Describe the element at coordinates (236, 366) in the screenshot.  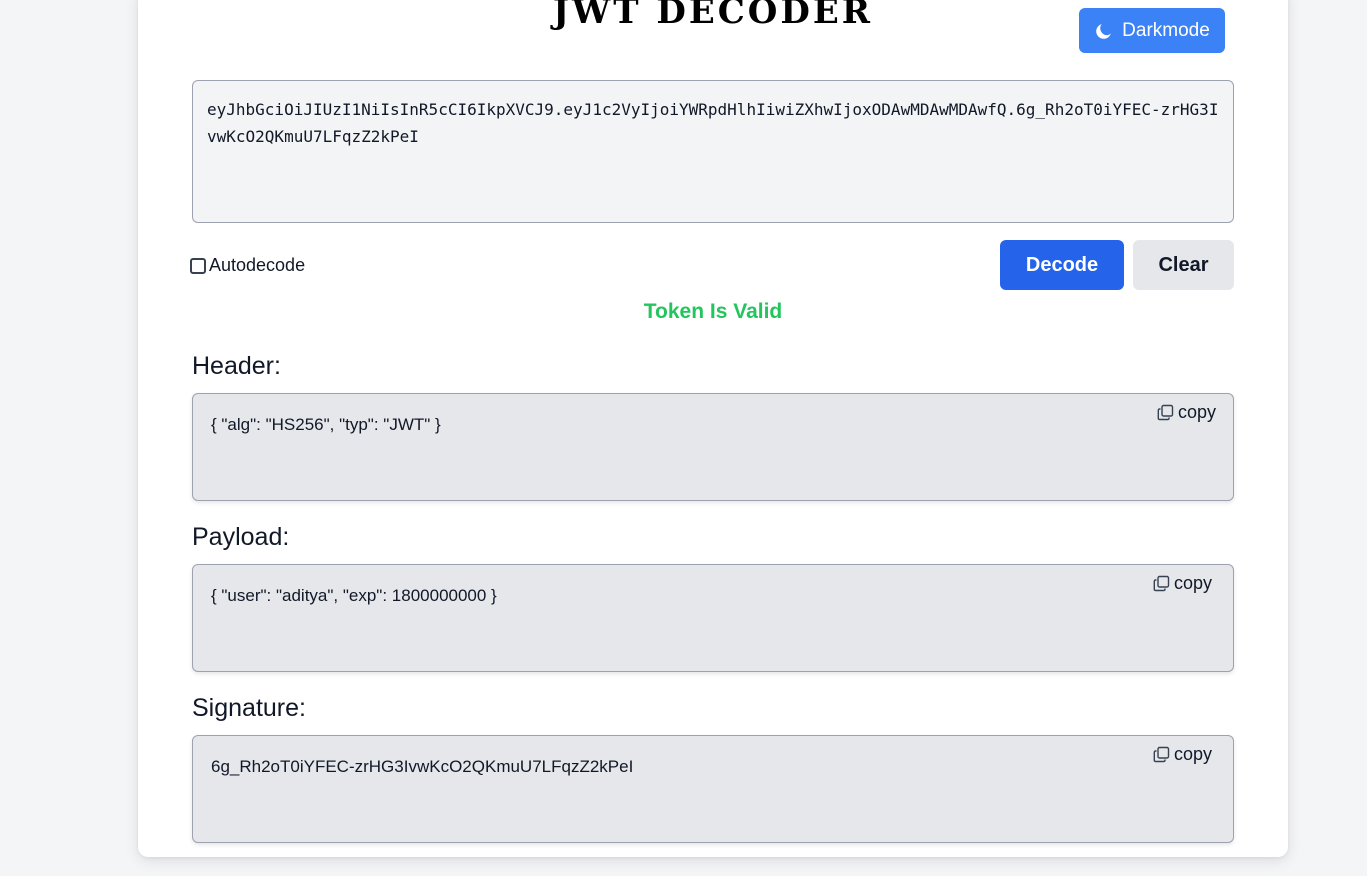
I see `header-label: Header:` at that location.